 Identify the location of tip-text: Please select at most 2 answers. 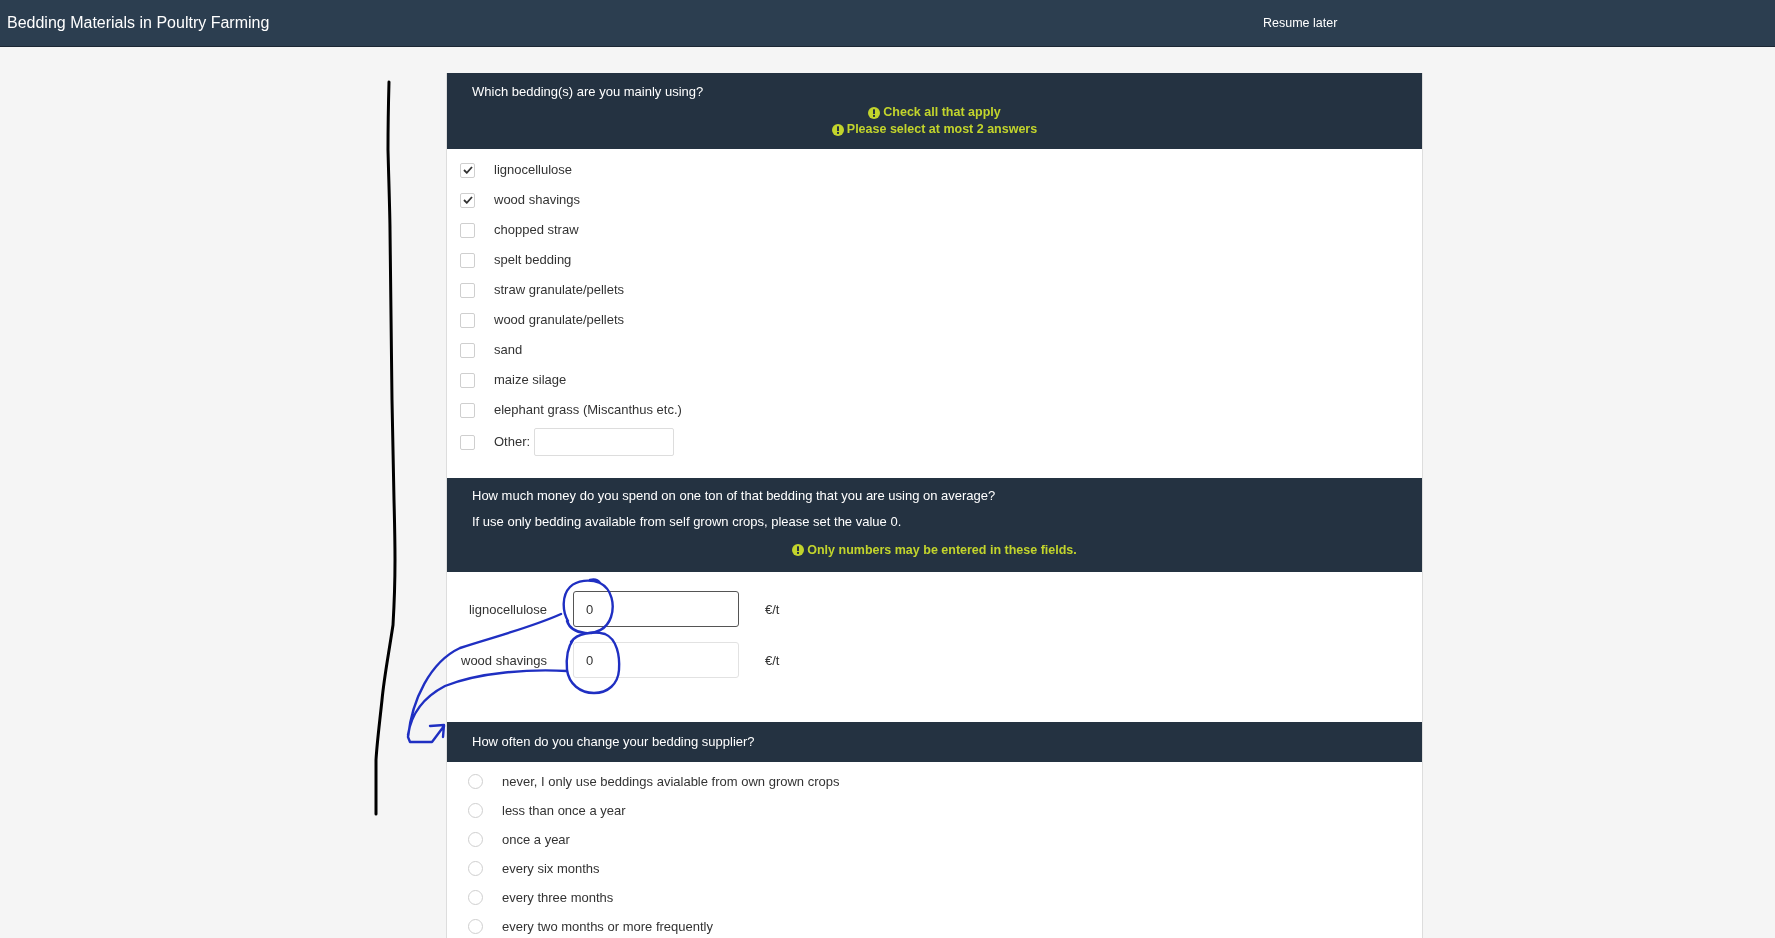
(942, 129).